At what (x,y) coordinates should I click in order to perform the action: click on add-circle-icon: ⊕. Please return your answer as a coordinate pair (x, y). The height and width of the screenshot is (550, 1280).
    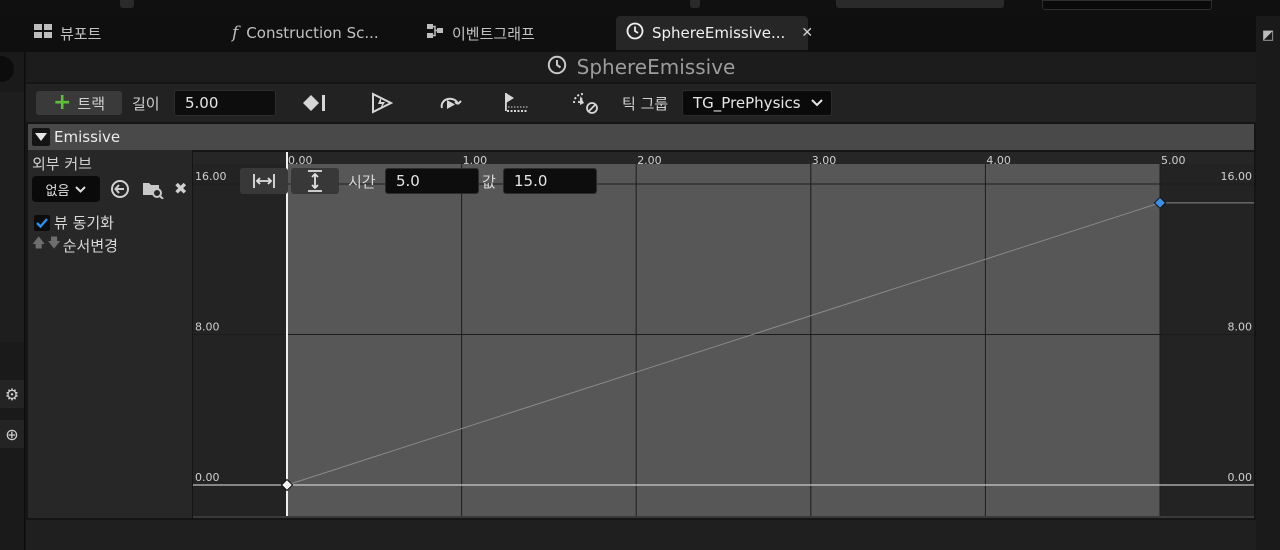
    Looking at the image, I should click on (12, 434).